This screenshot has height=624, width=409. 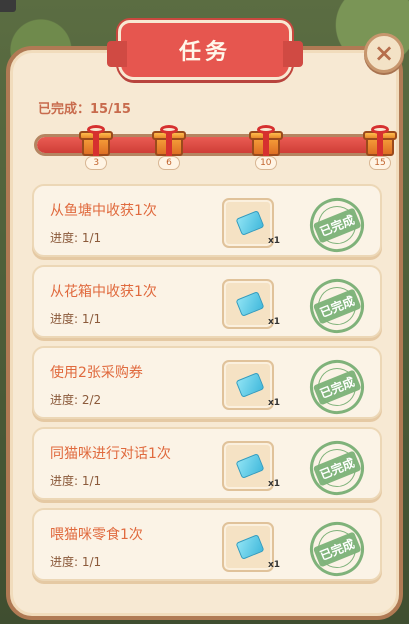 What do you see at coordinates (207, 465) in the screenshot?
I see `task-item: 同猫咪进行对话1次 进度: 1/1 x1 已完成` at bounding box center [207, 465].